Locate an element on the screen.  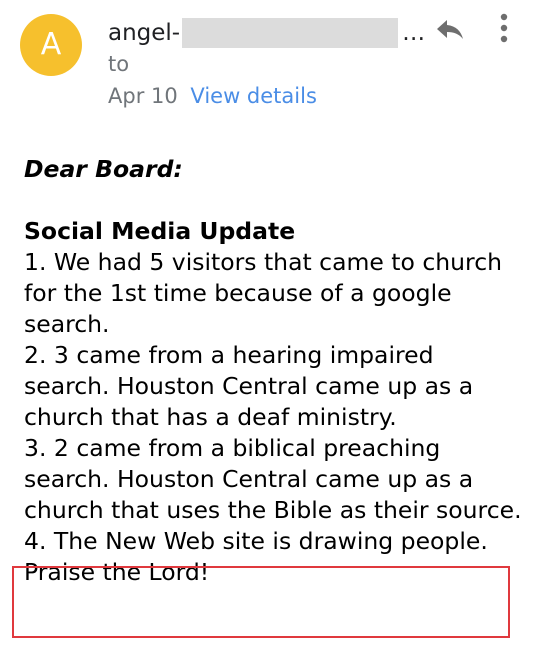
more-options-button is located at coordinates (504, 28).